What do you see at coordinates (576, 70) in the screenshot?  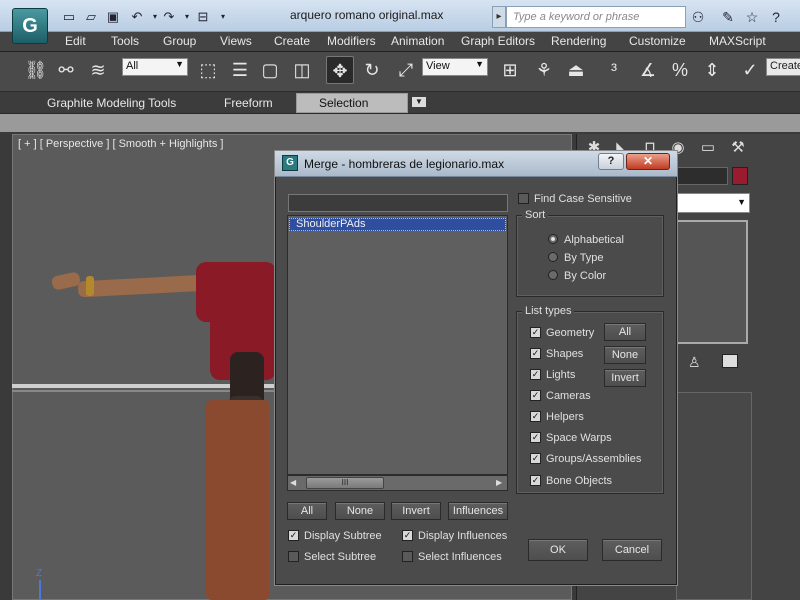 I see `keyboard-shortcut-override-icon: ⏏` at bounding box center [576, 70].